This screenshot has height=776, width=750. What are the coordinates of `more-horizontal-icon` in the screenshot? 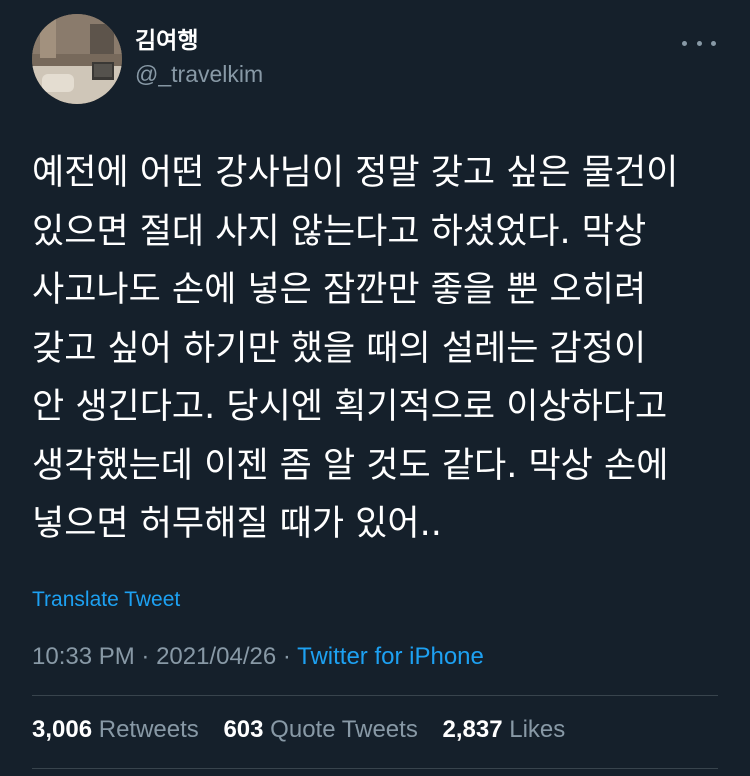 It's located at (699, 43).